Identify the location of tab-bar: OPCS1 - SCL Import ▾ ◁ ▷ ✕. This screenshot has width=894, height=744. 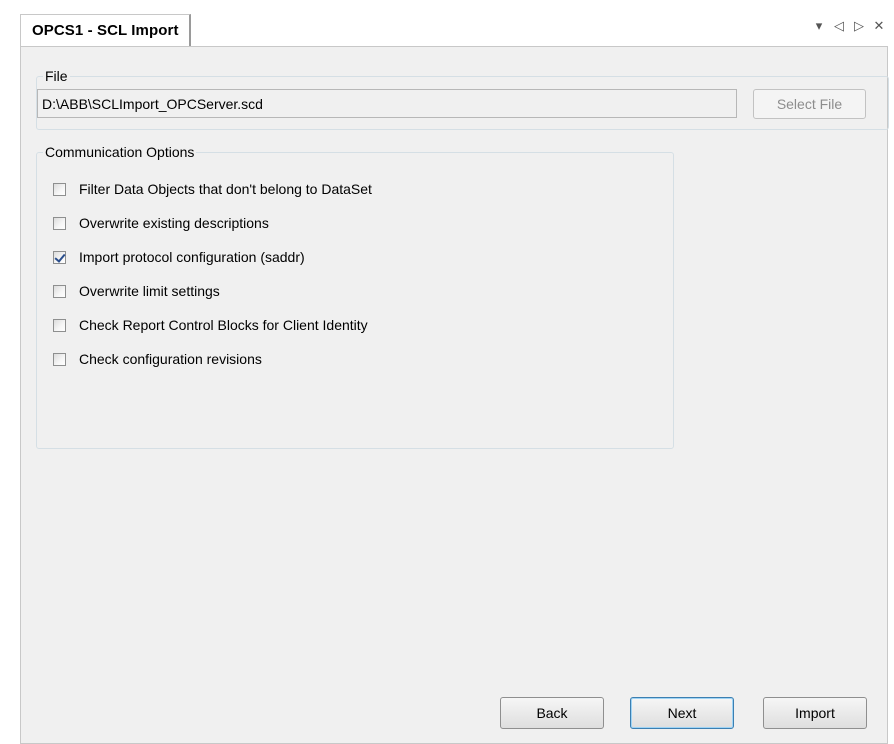
(447, 23).